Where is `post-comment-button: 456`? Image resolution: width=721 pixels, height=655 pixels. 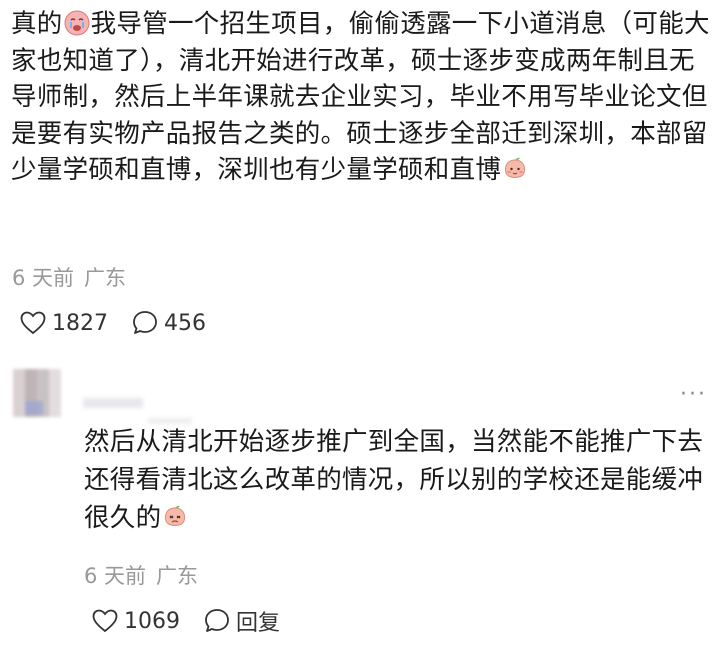
post-comment-button: 456 is located at coordinates (169, 323).